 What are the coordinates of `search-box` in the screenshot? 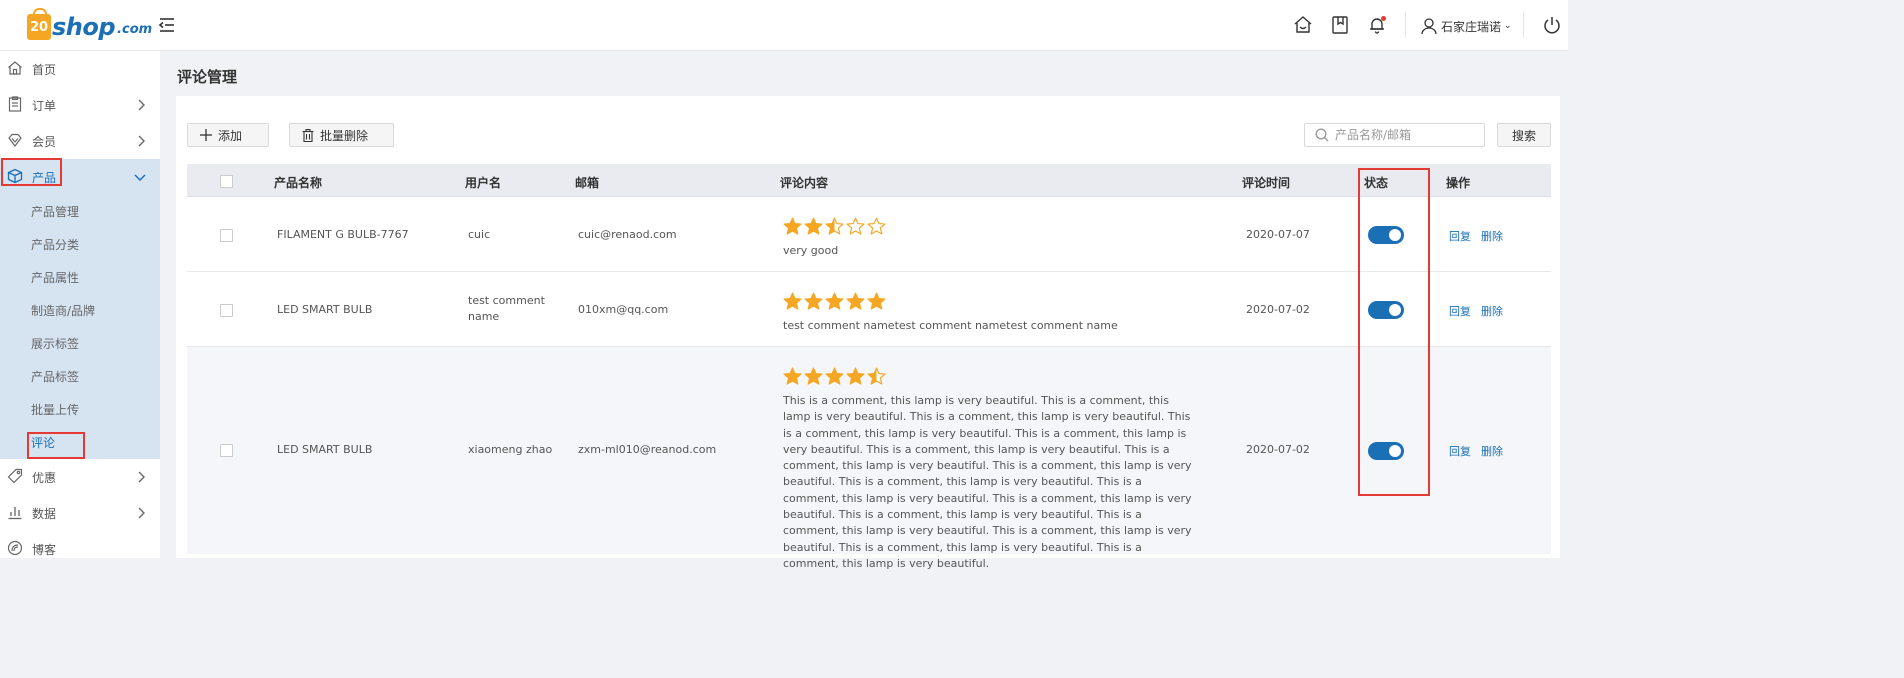 It's located at (1394, 135).